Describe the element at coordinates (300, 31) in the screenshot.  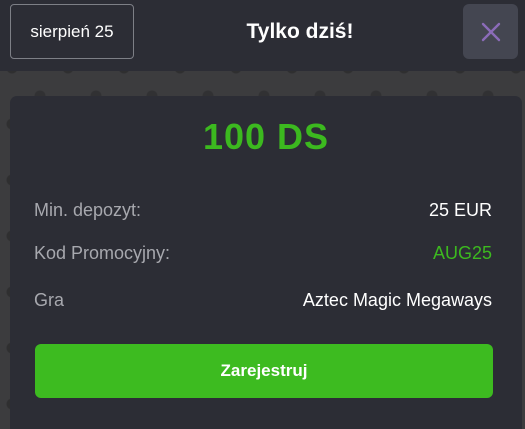
I see `popup-title: Tylko dziś!` at that location.